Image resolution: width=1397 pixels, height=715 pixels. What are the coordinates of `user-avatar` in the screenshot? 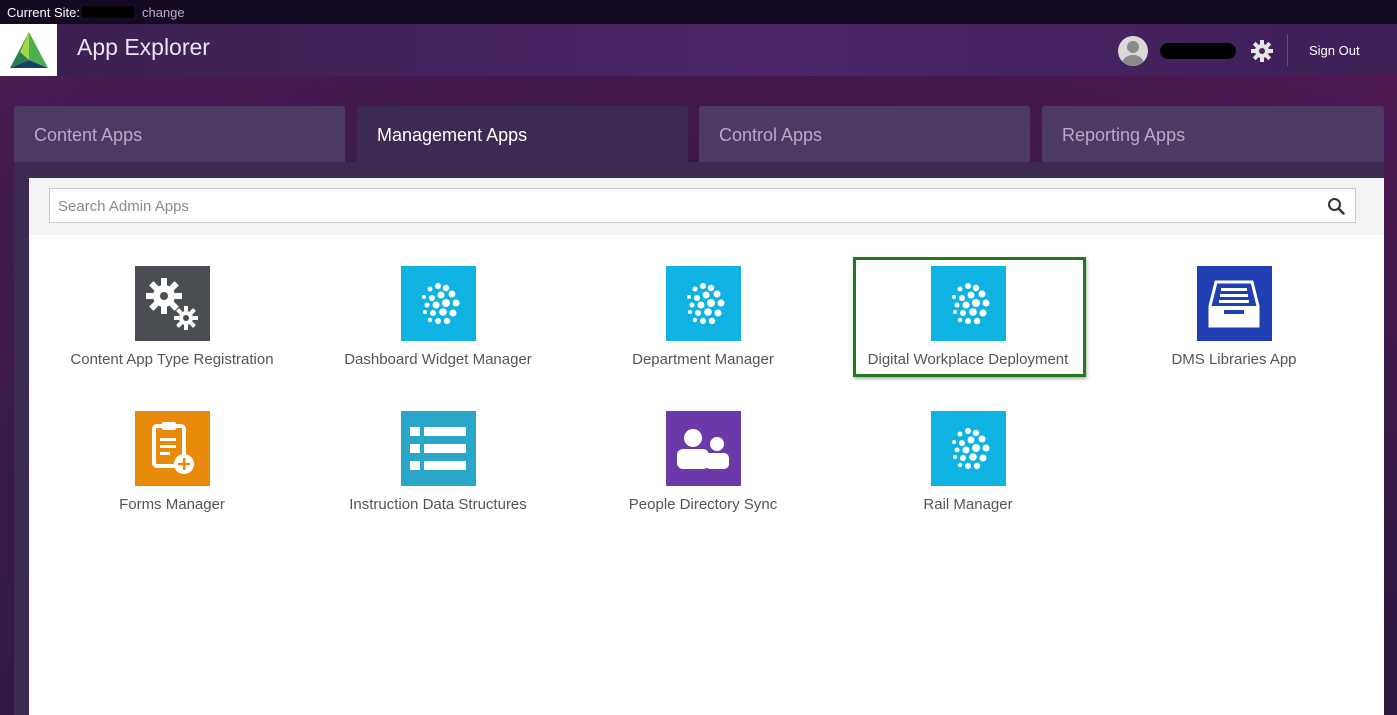 It's located at (1133, 51).